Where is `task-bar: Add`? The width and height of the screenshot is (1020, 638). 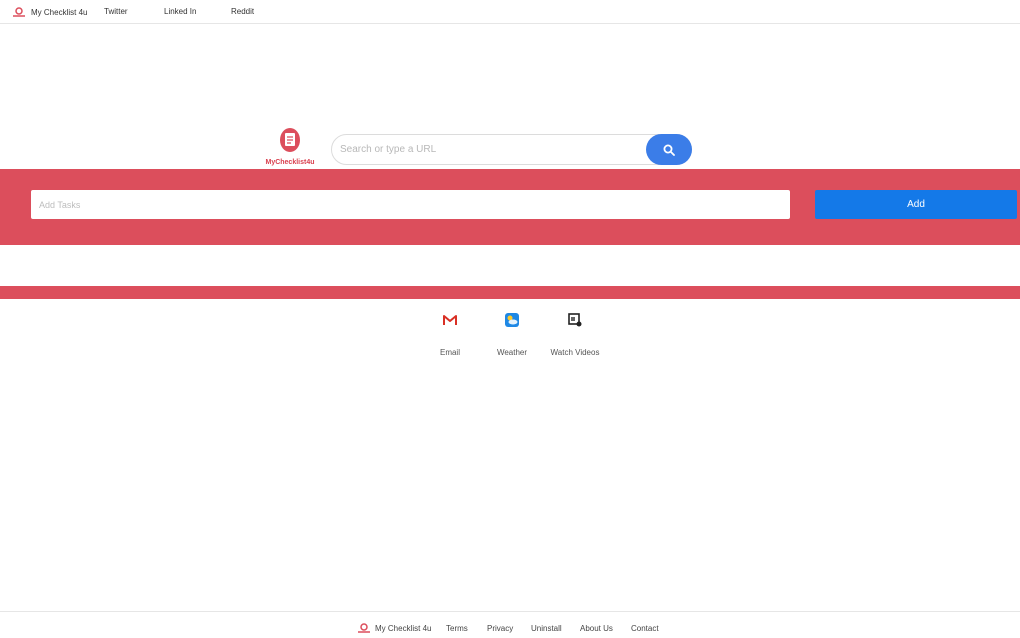
task-bar: Add is located at coordinates (510, 207).